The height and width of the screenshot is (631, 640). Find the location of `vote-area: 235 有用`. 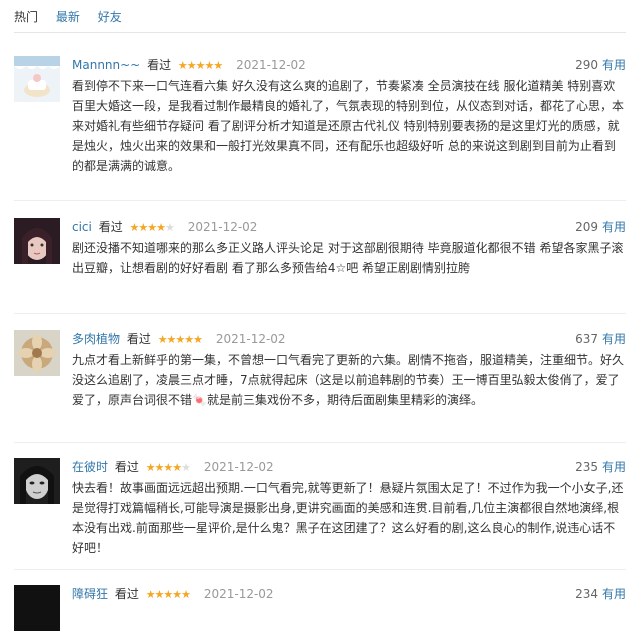

vote-area: 235 有用 is located at coordinates (600, 466).